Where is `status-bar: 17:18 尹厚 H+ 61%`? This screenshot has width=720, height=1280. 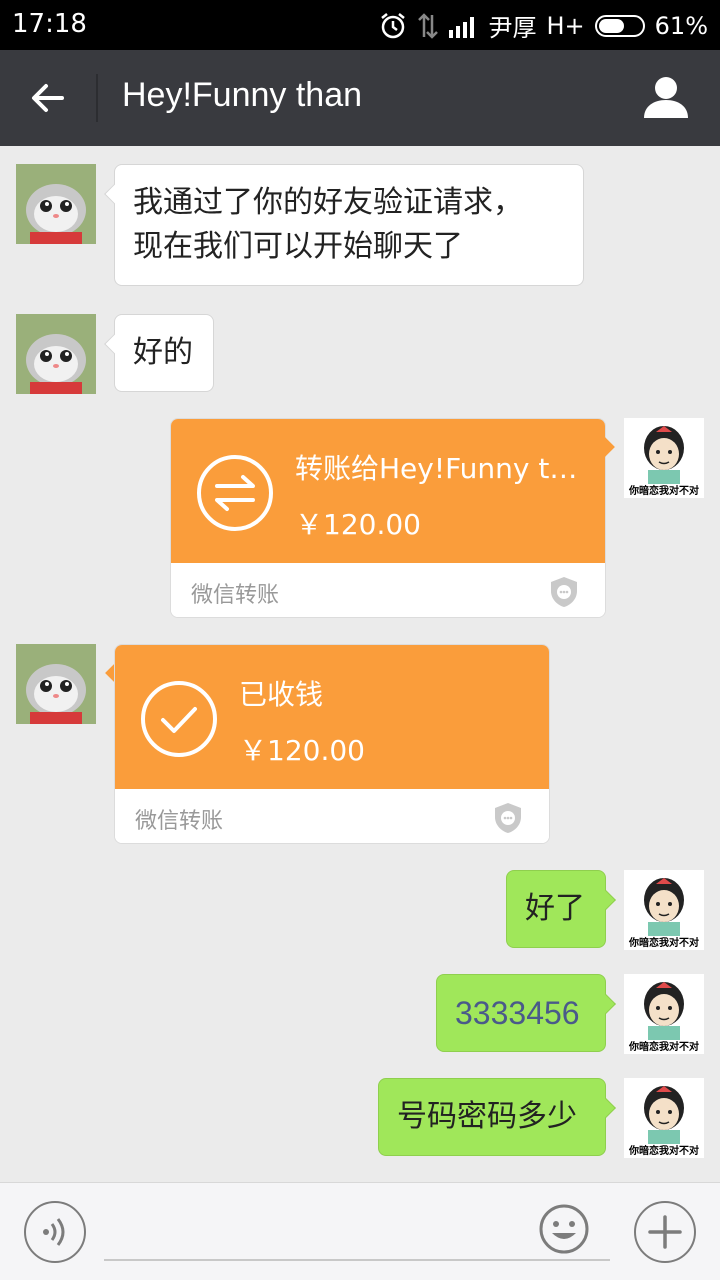
status-bar: 17:18 尹厚 H+ 61% is located at coordinates (360, 25).